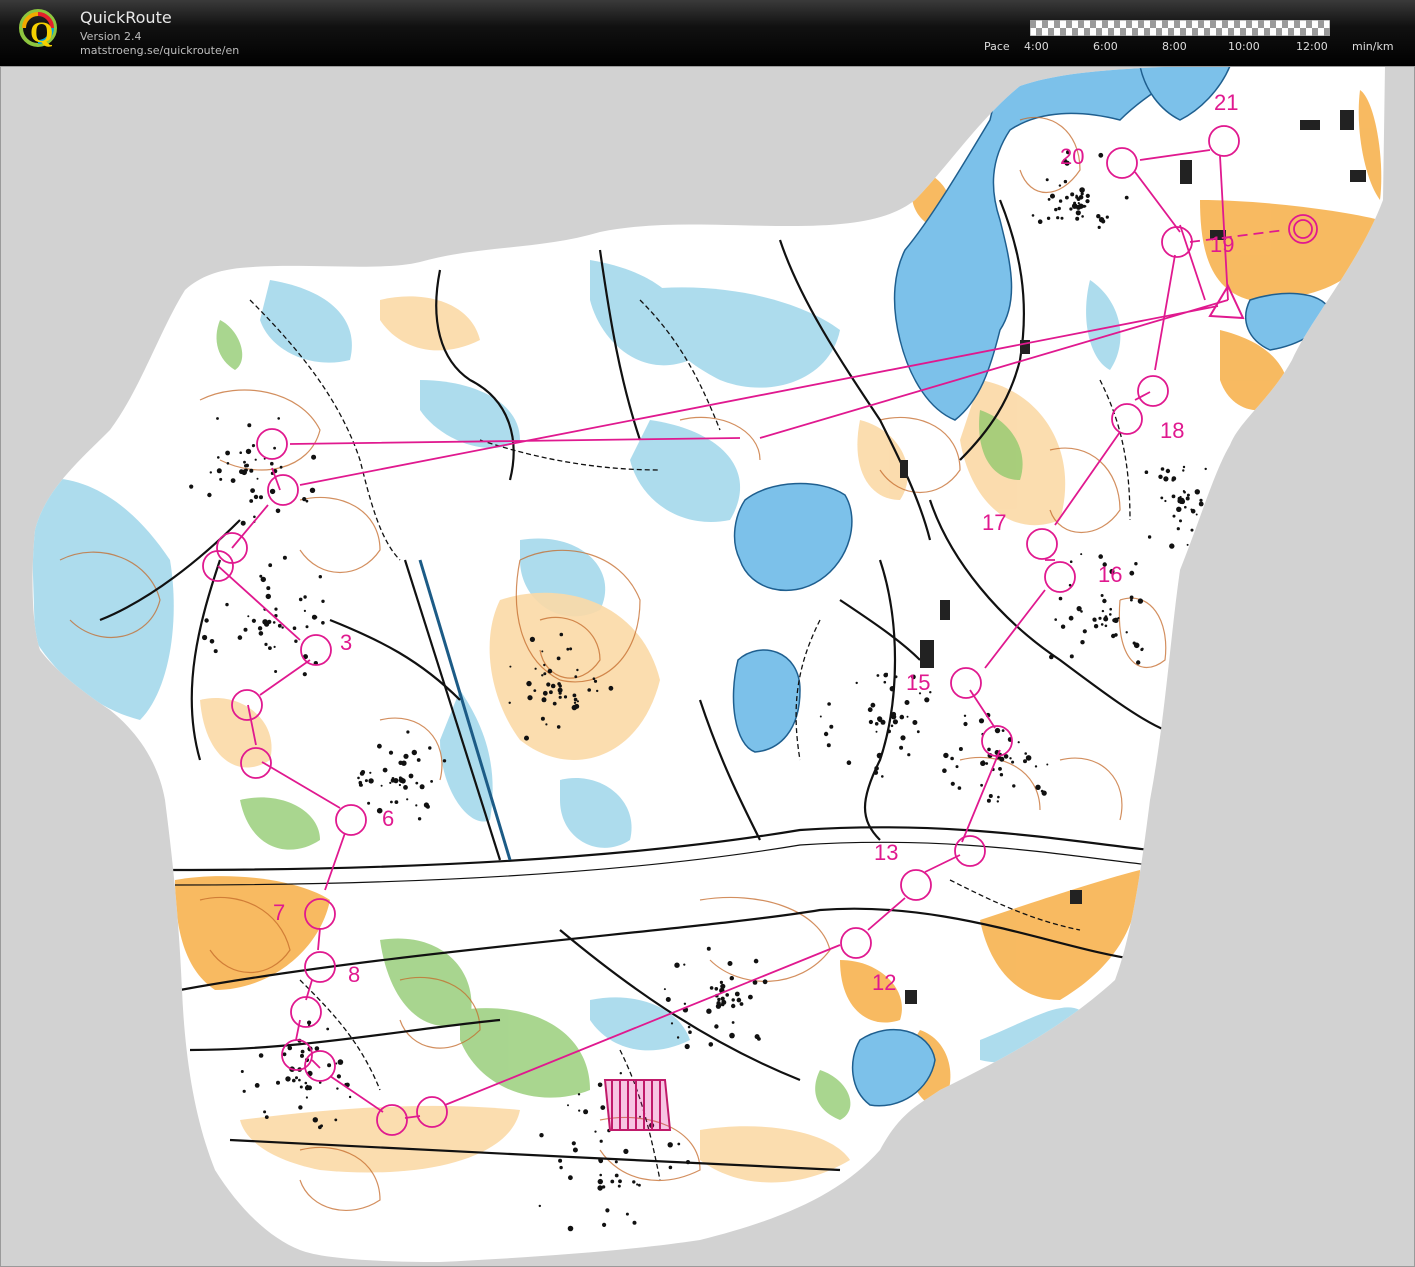  Describe the element at coordinates (1244, 46) in the screenshot. I see `pace-tick: 10:00` at that location.